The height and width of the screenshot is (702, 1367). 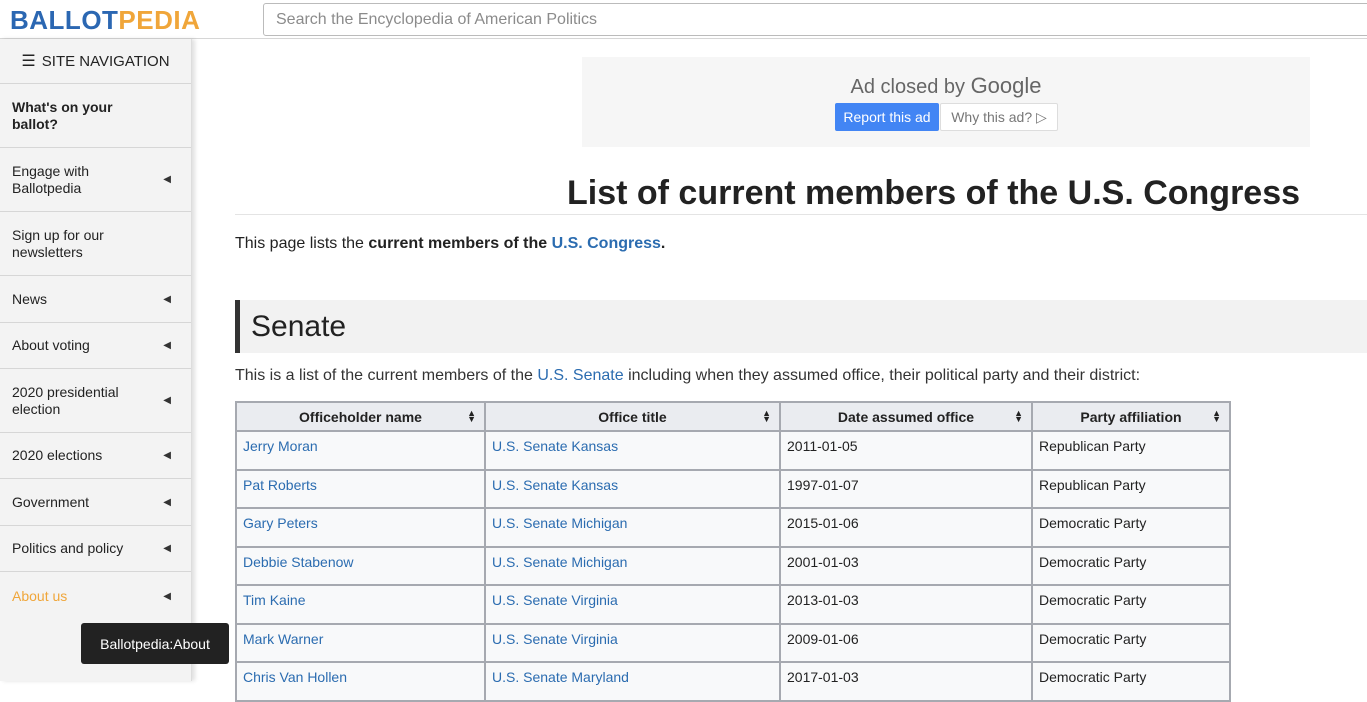 What do you see at coordinates (105, 61) in the screenshot?
I see `site-navigation-label: SITE NAVIGATION` at bounding box center [105, 61].